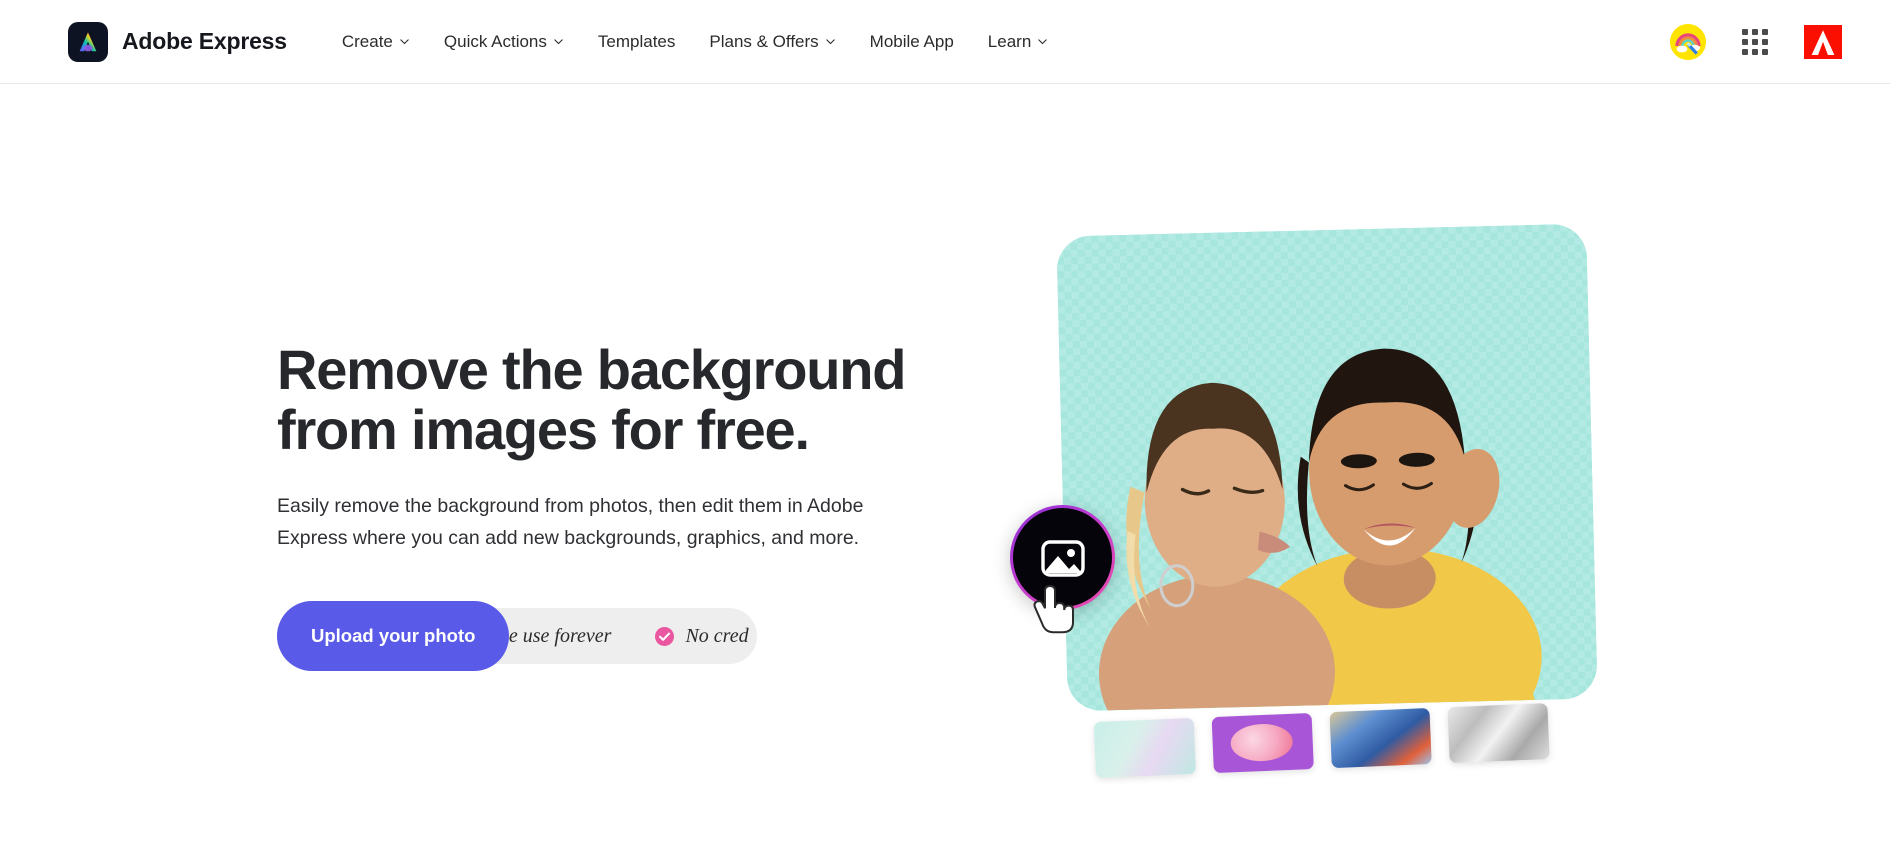 Image resolution: width=1900 pixels, height=860 pixels. I want to click on thumbnail-purple-blob, so click(1262, 743).